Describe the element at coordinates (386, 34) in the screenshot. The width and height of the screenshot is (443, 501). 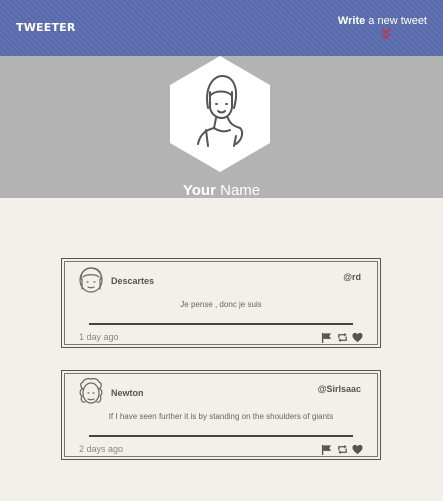
I see `double-chevron-down-icon` at that location.